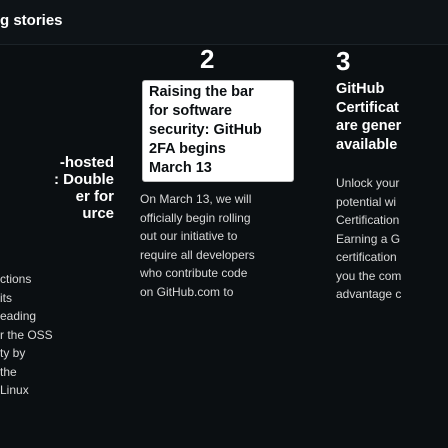 The height and width of the screenshot is (448, 448). What do you see at coordinates (369, 294) in the screenshot?
I see `story-description-line: advantage c` at bounding box center [369, 294].